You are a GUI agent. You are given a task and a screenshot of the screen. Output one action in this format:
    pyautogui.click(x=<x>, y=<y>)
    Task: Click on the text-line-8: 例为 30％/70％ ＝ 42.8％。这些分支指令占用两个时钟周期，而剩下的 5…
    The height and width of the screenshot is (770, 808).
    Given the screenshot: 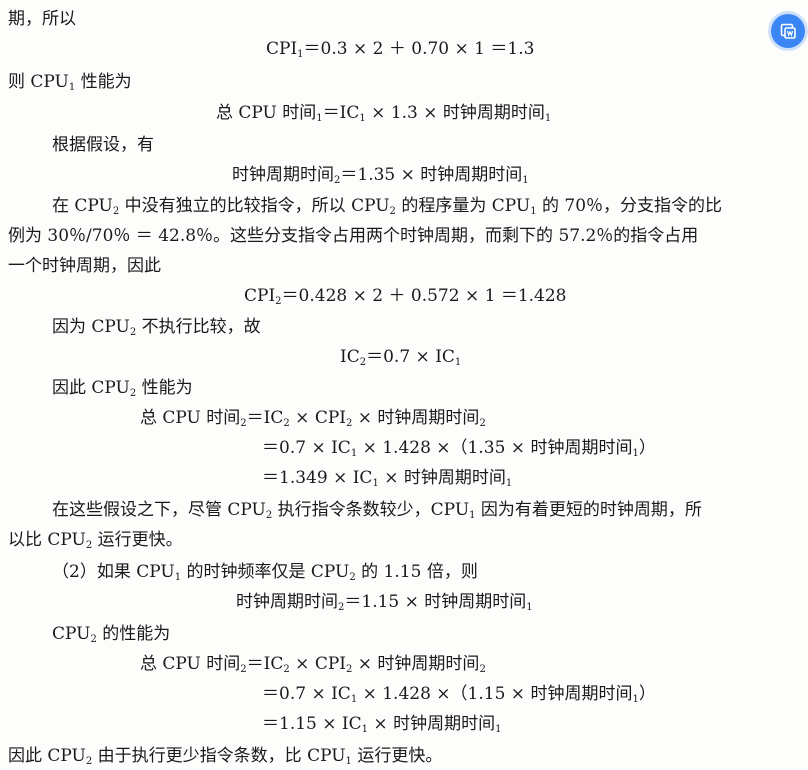 What is the action you would take?
    pyautogui.click(x=353, y=236)
    